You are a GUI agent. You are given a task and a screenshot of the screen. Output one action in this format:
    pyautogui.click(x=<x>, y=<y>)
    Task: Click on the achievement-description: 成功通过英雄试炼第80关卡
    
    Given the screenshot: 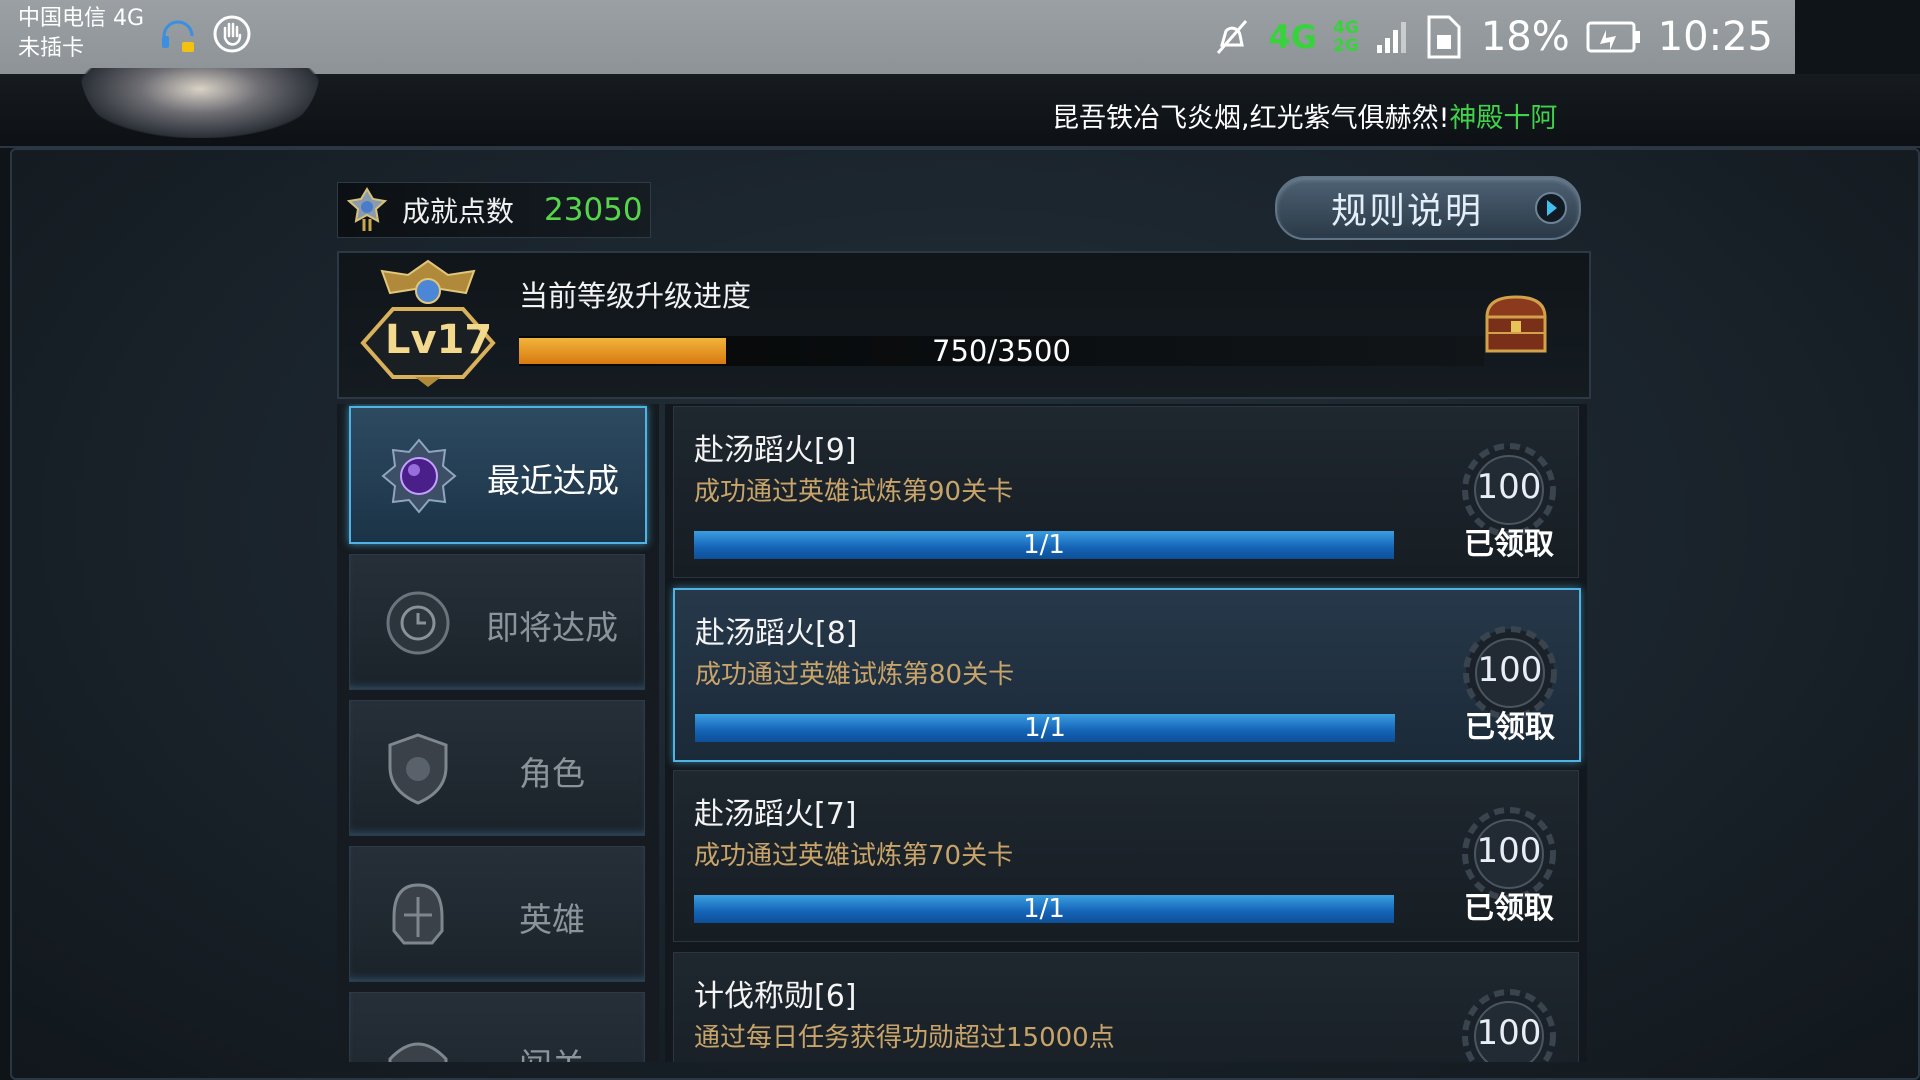 What is the action you would take?
    pyautogui.click(x=855, y=675)
    